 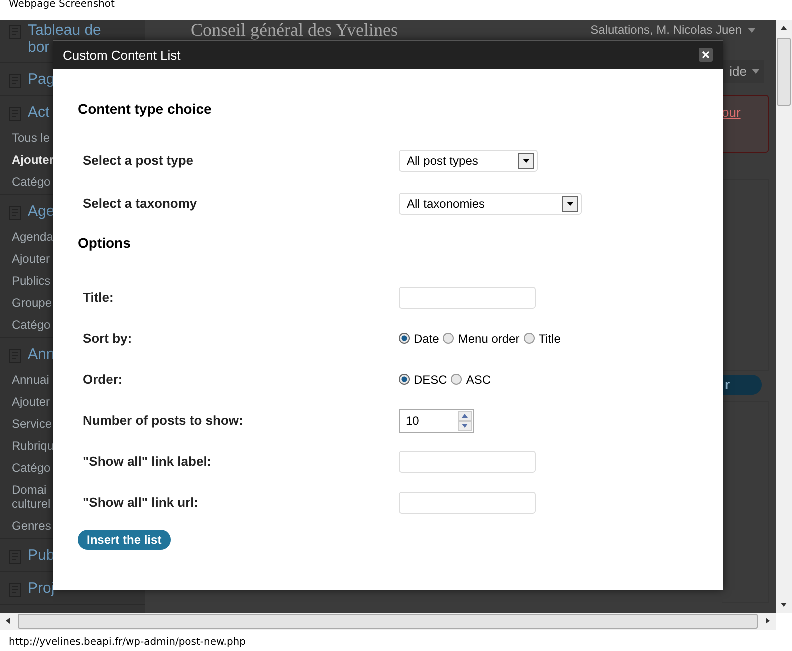 What do you see at coordinates (436, 420) in the screenshot?
I see `number-field: 10` at bounding box center [436, 420].